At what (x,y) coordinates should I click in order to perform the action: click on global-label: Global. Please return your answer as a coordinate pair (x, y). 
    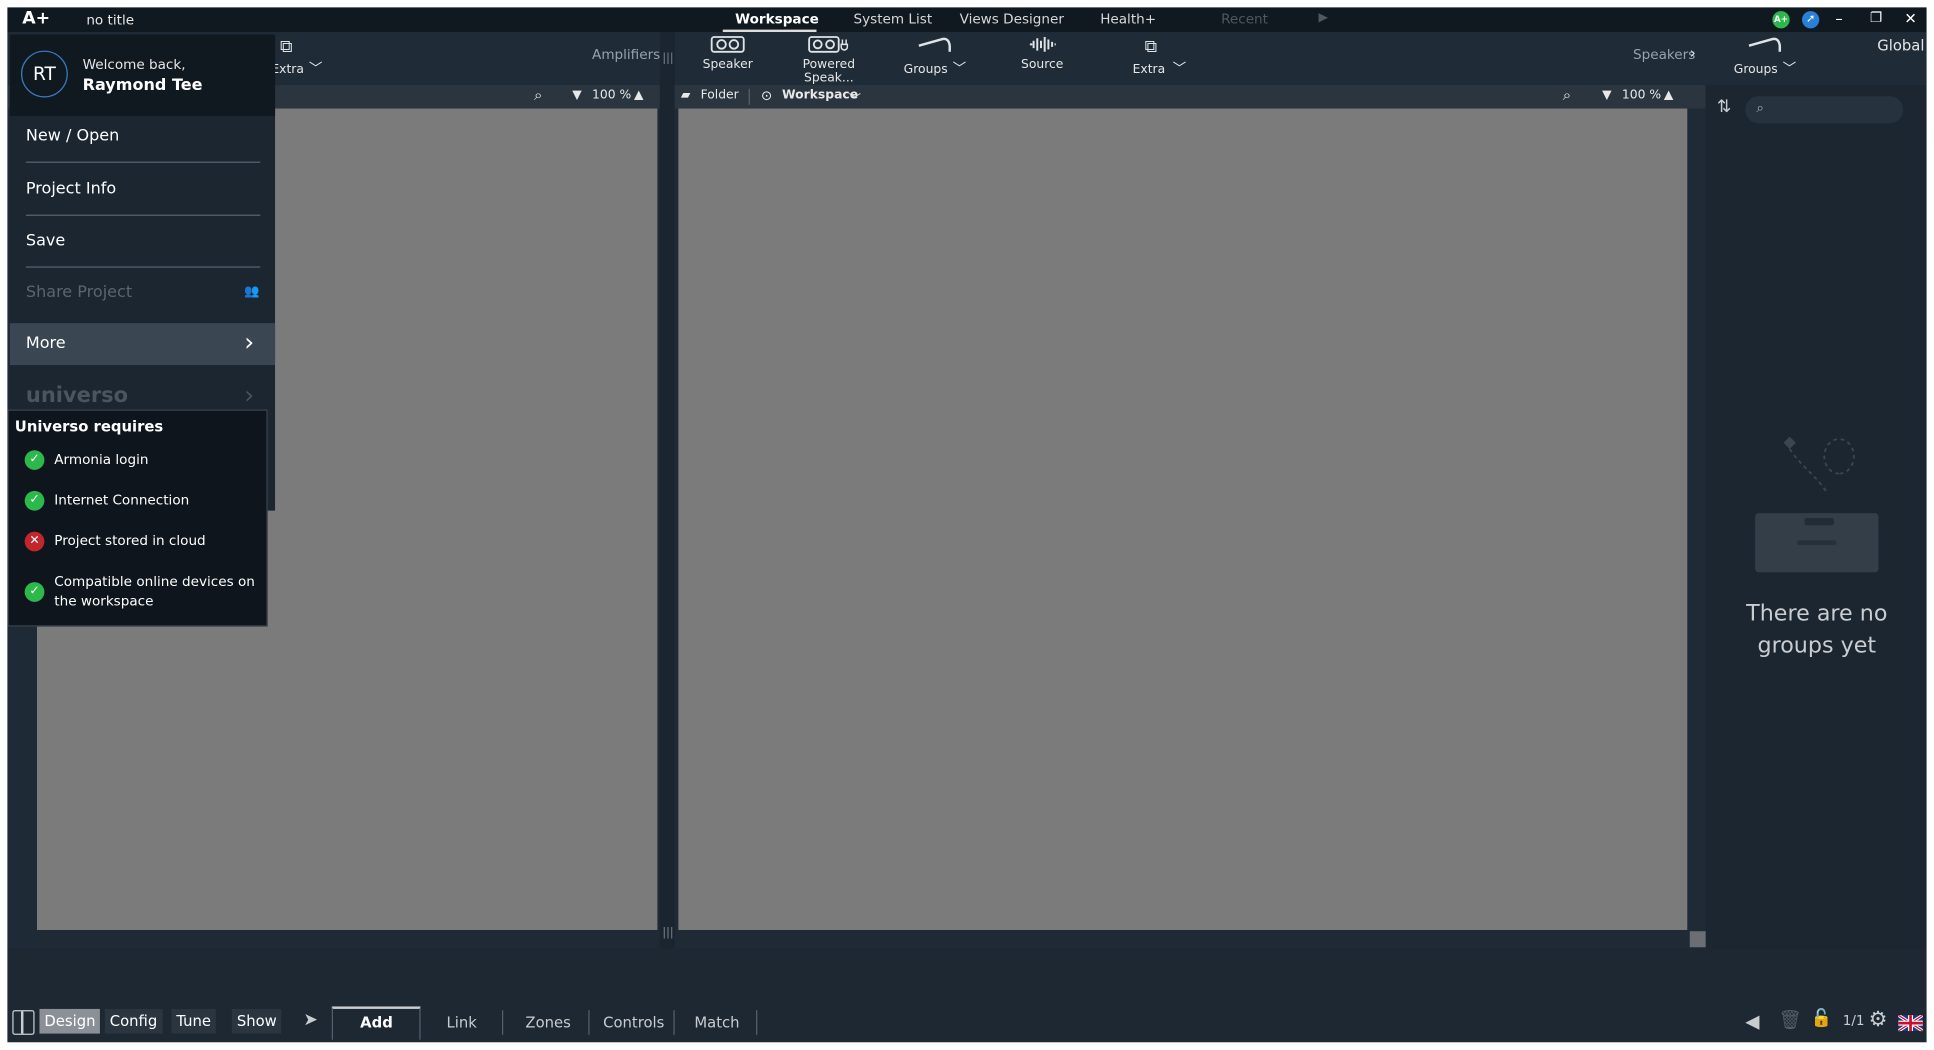
    Looking at the image, I should click on (1900, 45).